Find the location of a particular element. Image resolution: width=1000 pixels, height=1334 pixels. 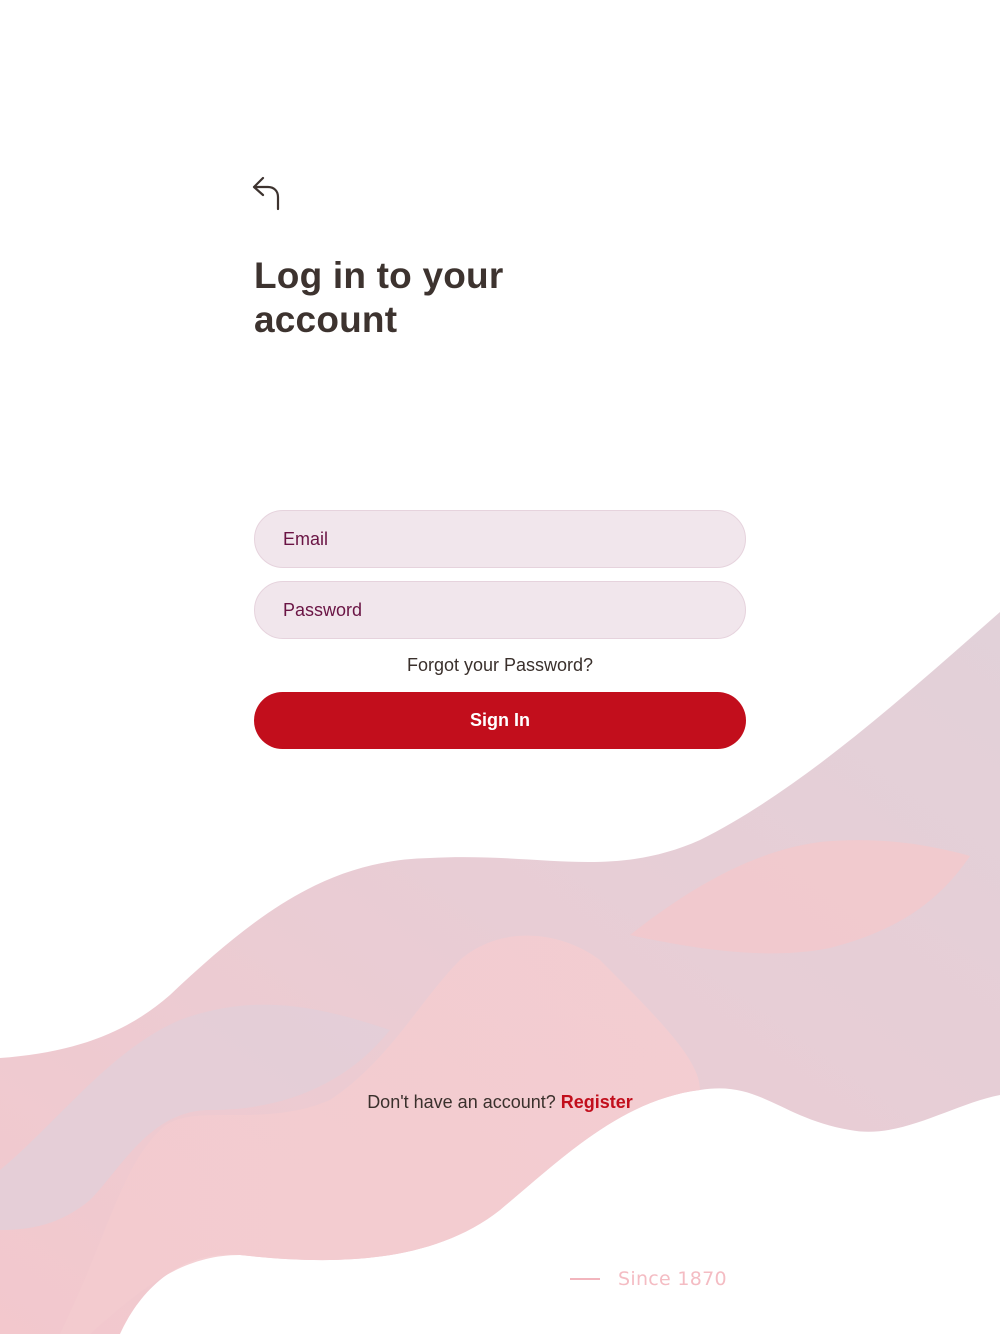

register-row: Don't have an account? Register is located at coordinates (500, 1102).